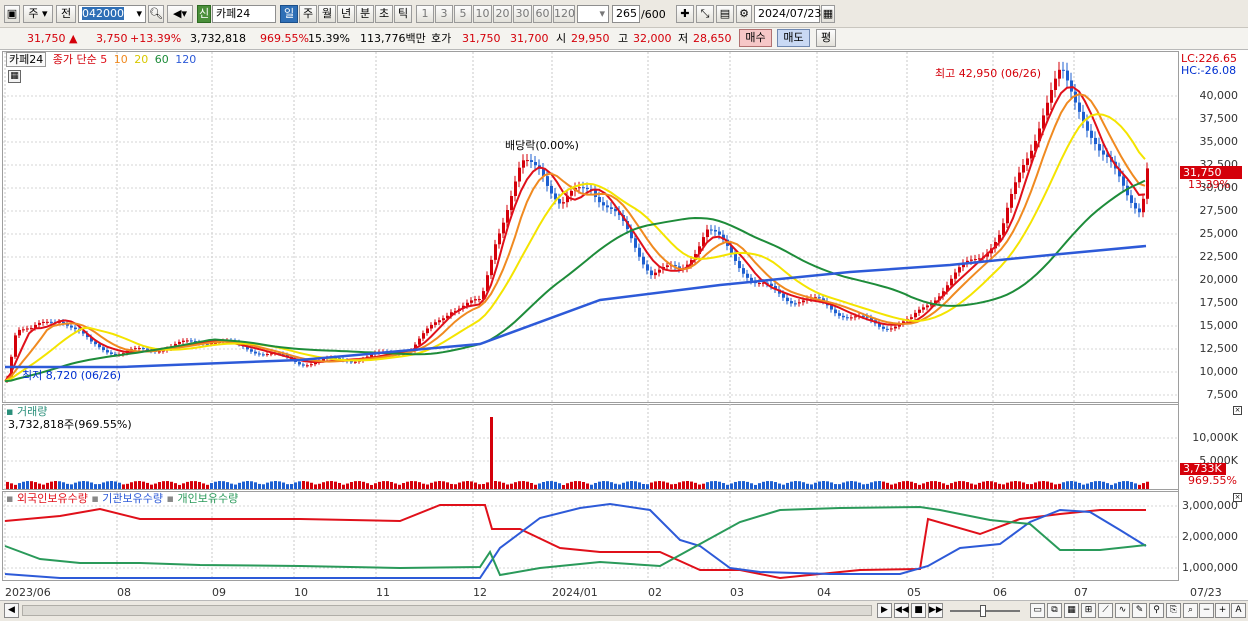 The height and width of the screenshot is (621, 1248). What do you see at coordinates (884, 610) in the screenshot?
I see `scroll-right-icon: ▶` at bounding box center [884, 610].